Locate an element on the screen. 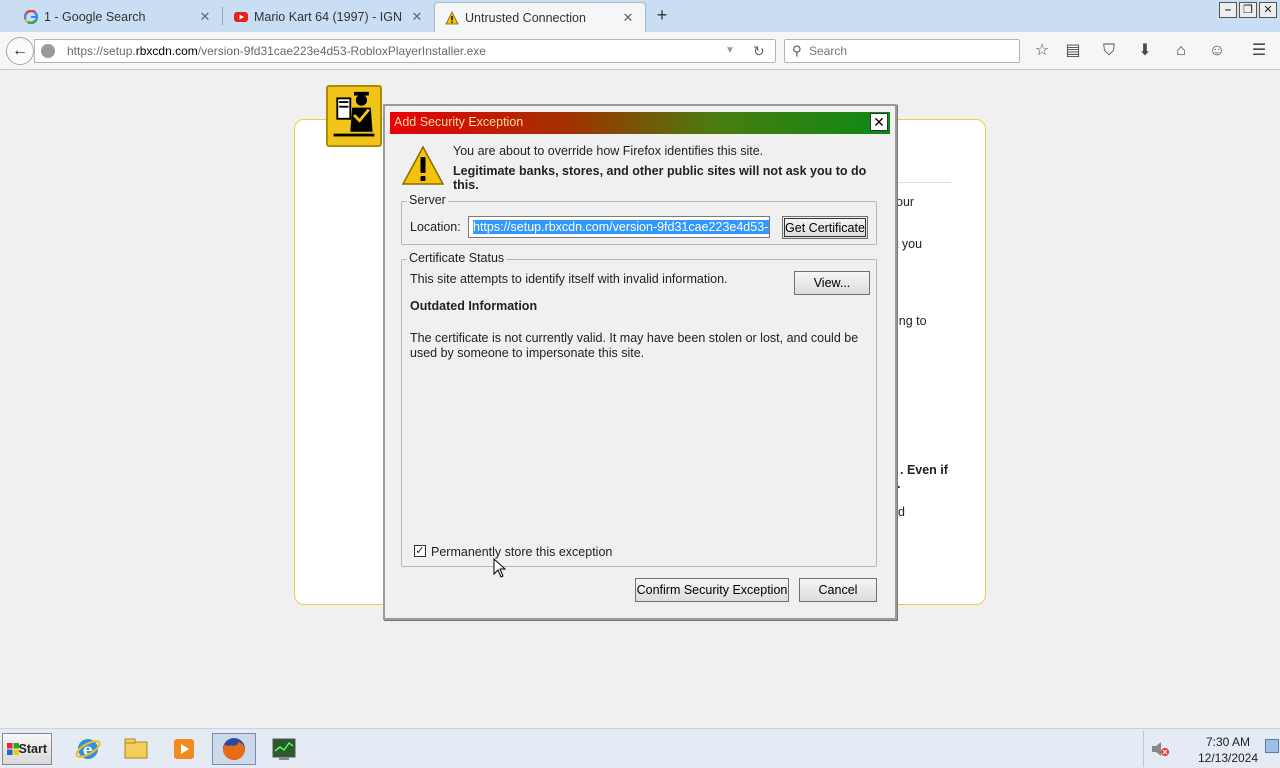 Image resolution: width=1280 pixels, height=768 pixels. get-certificate-button: Get Certificate is located at coordinates (825, 227).